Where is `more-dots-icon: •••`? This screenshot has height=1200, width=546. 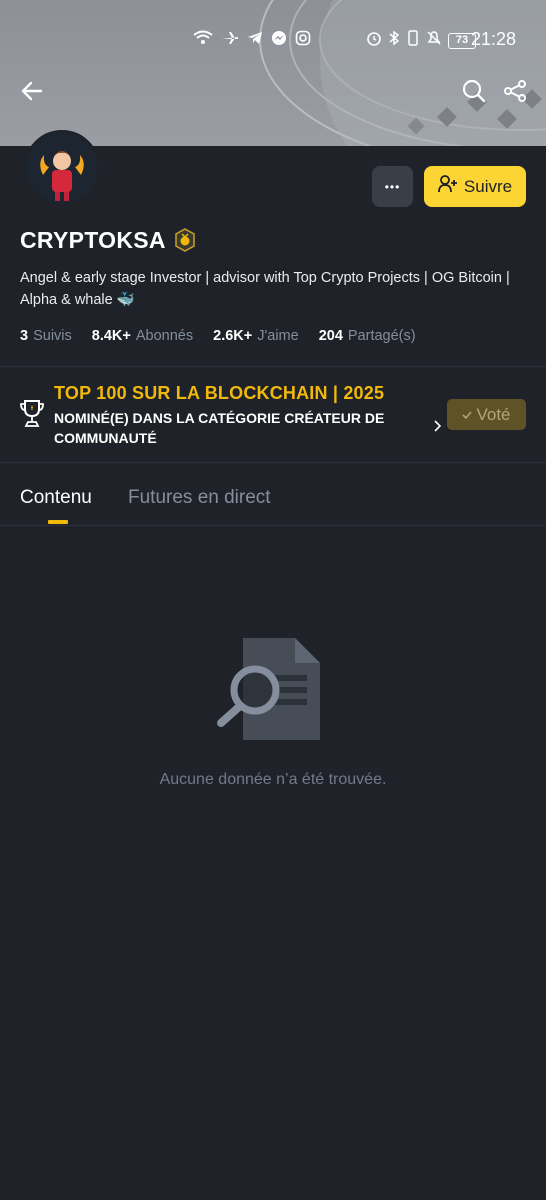 more-dots-icon: ••• is located at coordinates (392, 186).